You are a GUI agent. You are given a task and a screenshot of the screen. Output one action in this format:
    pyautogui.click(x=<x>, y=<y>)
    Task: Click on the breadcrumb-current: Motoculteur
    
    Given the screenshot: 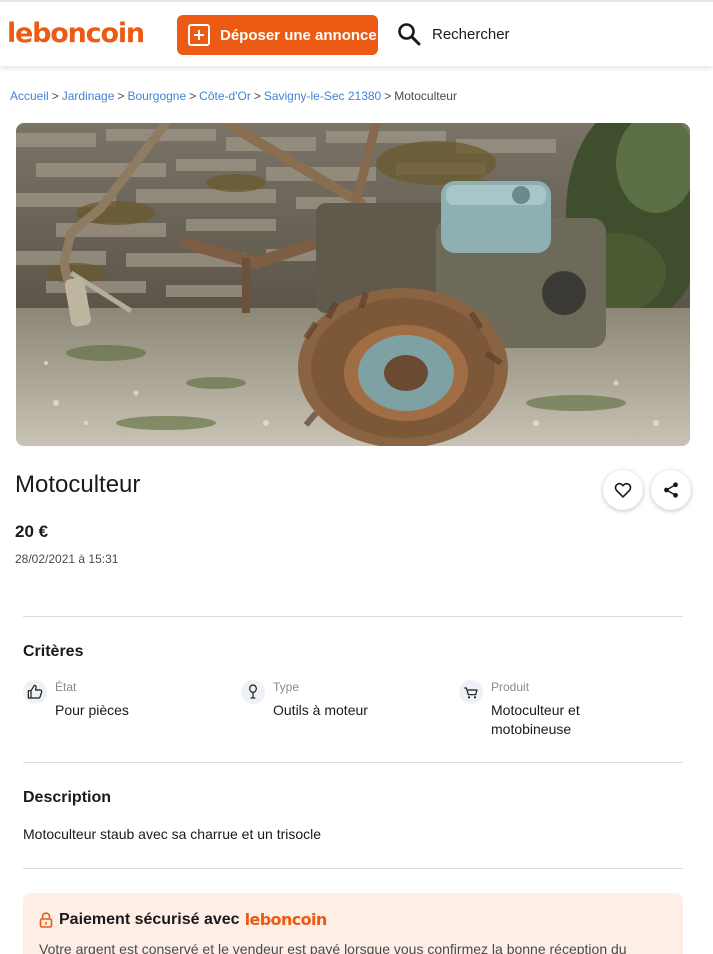 What is the action you would take?
    pyautogui.click(x=425, y=96)
    